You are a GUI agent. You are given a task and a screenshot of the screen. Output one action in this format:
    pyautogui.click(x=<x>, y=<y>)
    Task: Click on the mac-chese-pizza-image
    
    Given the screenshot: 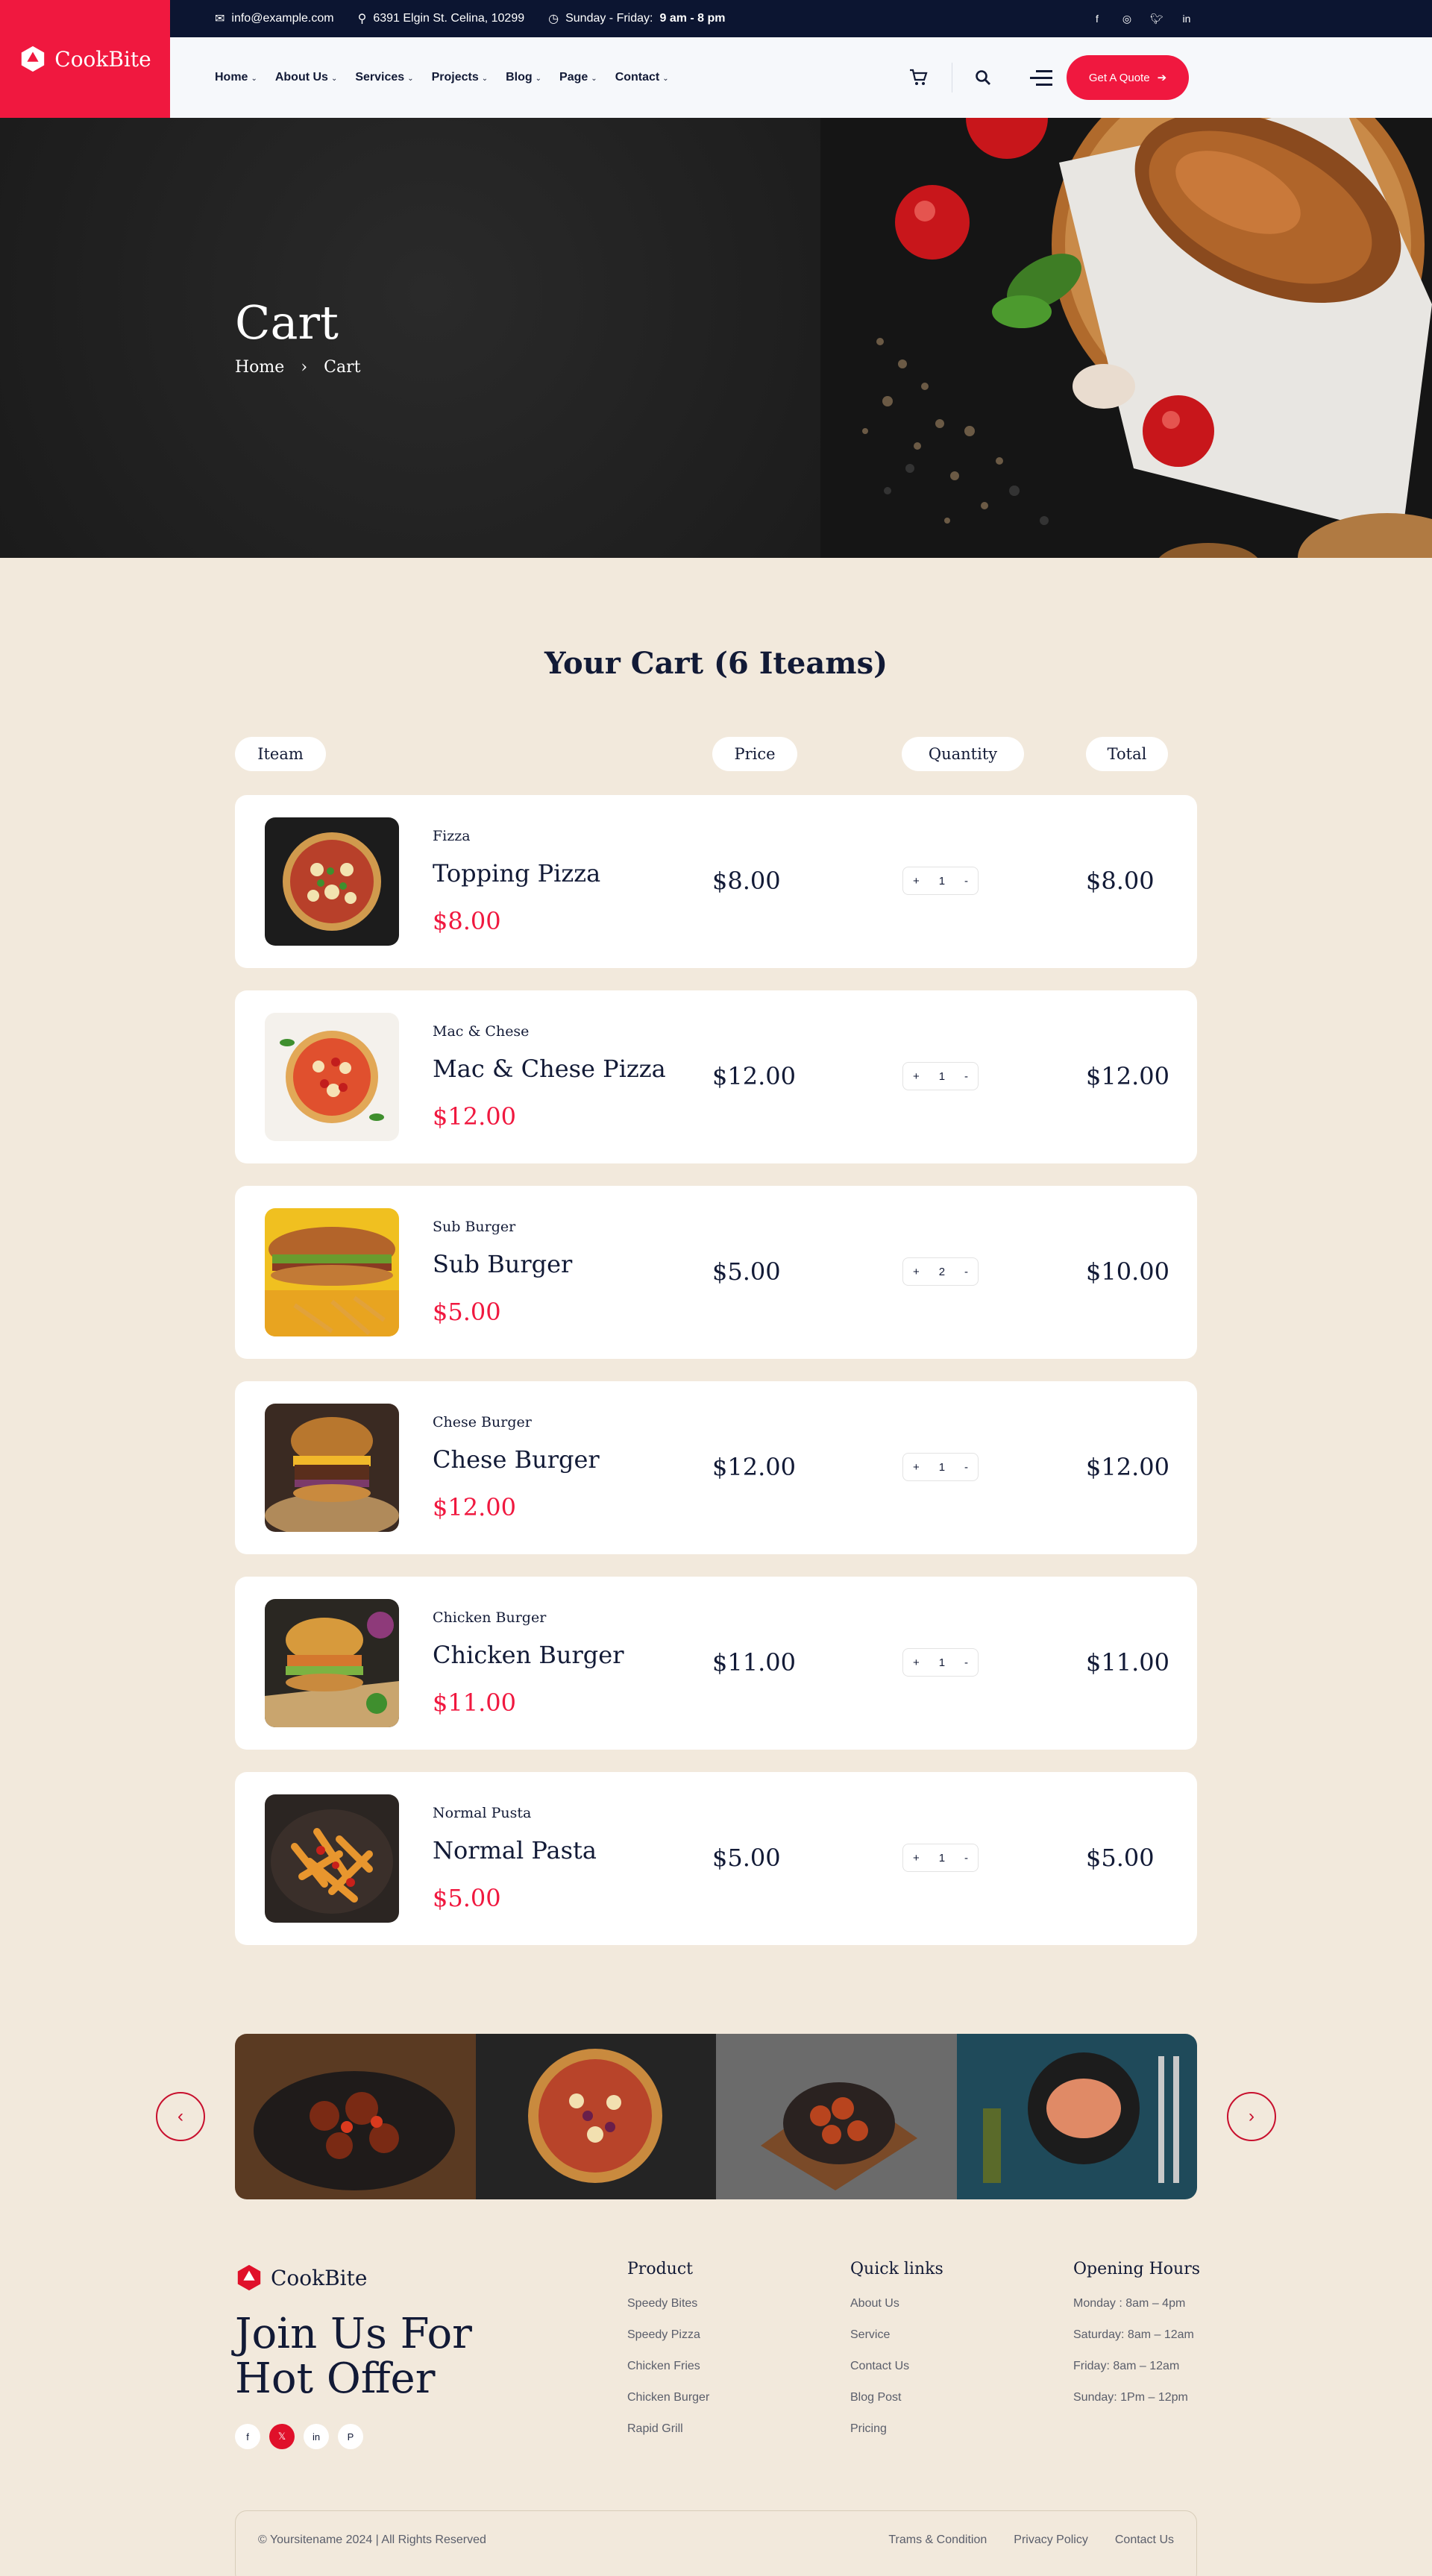 What is the action you would take?
    pyautogui.click(x=332, y=1077)
    